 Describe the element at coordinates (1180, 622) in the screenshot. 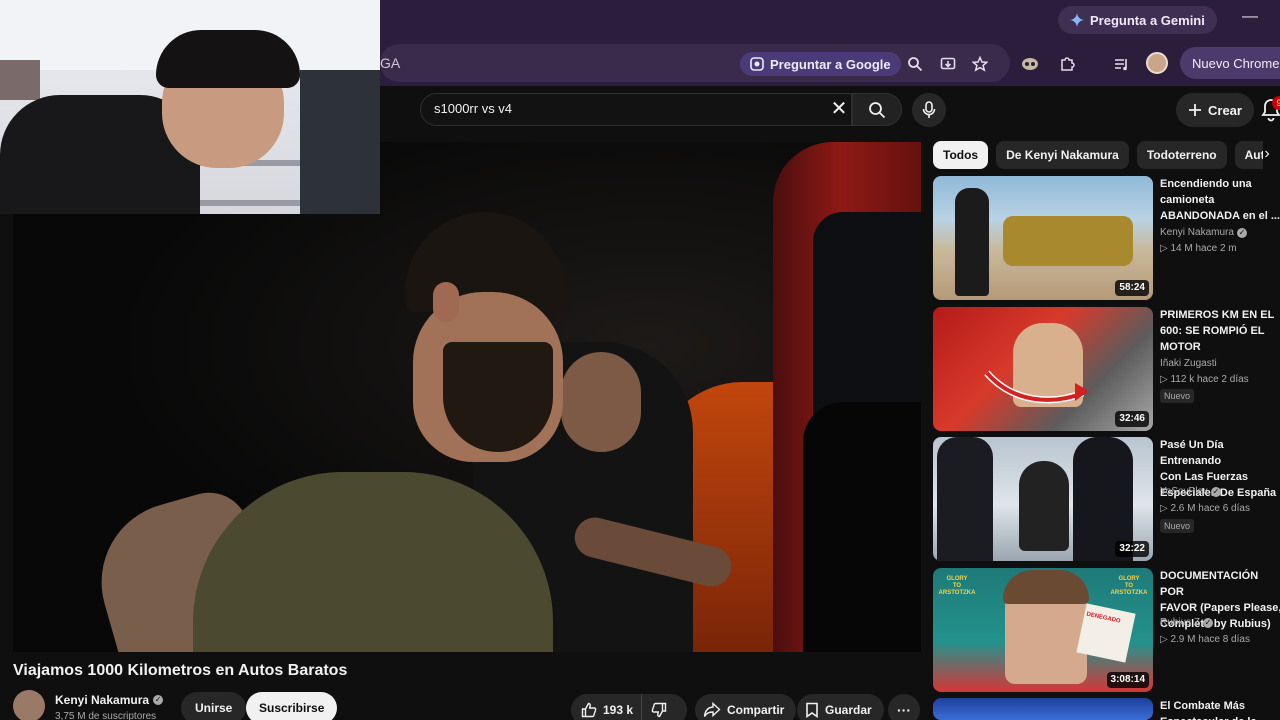

I see `recommendation-channel: Rubius Z` at that location.